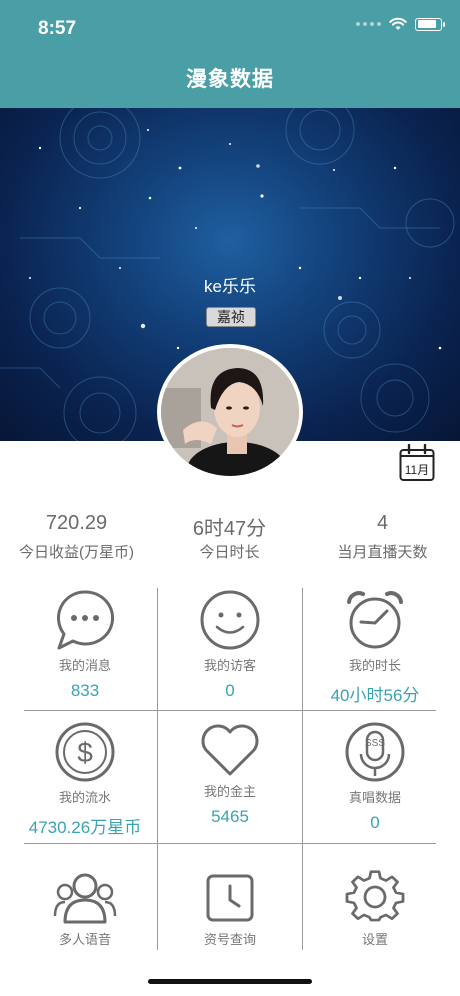  What do you see at coordinates (85, 690) in the screenshot?
I see `grid-item-value: 833` at bounding box center [85, 690].